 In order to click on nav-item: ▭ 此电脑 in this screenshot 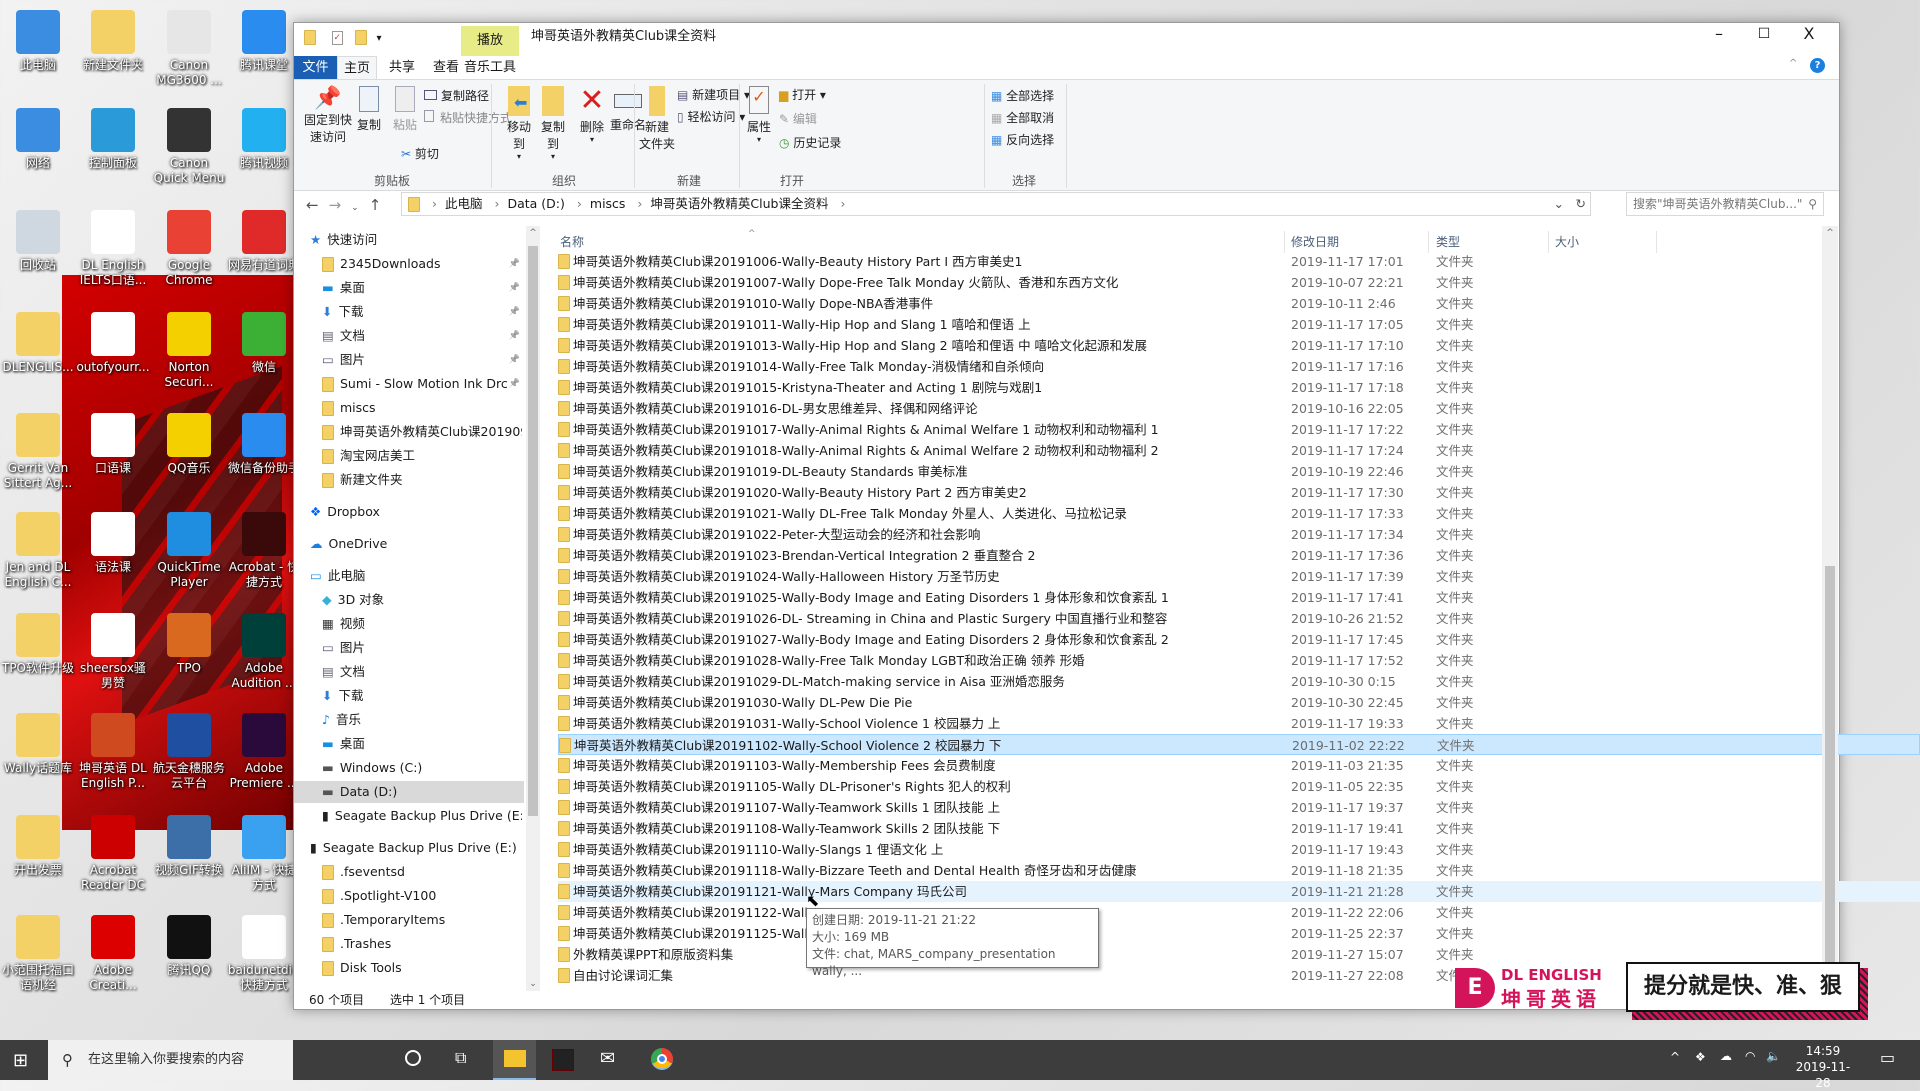, I will do `click(418, 576)`.